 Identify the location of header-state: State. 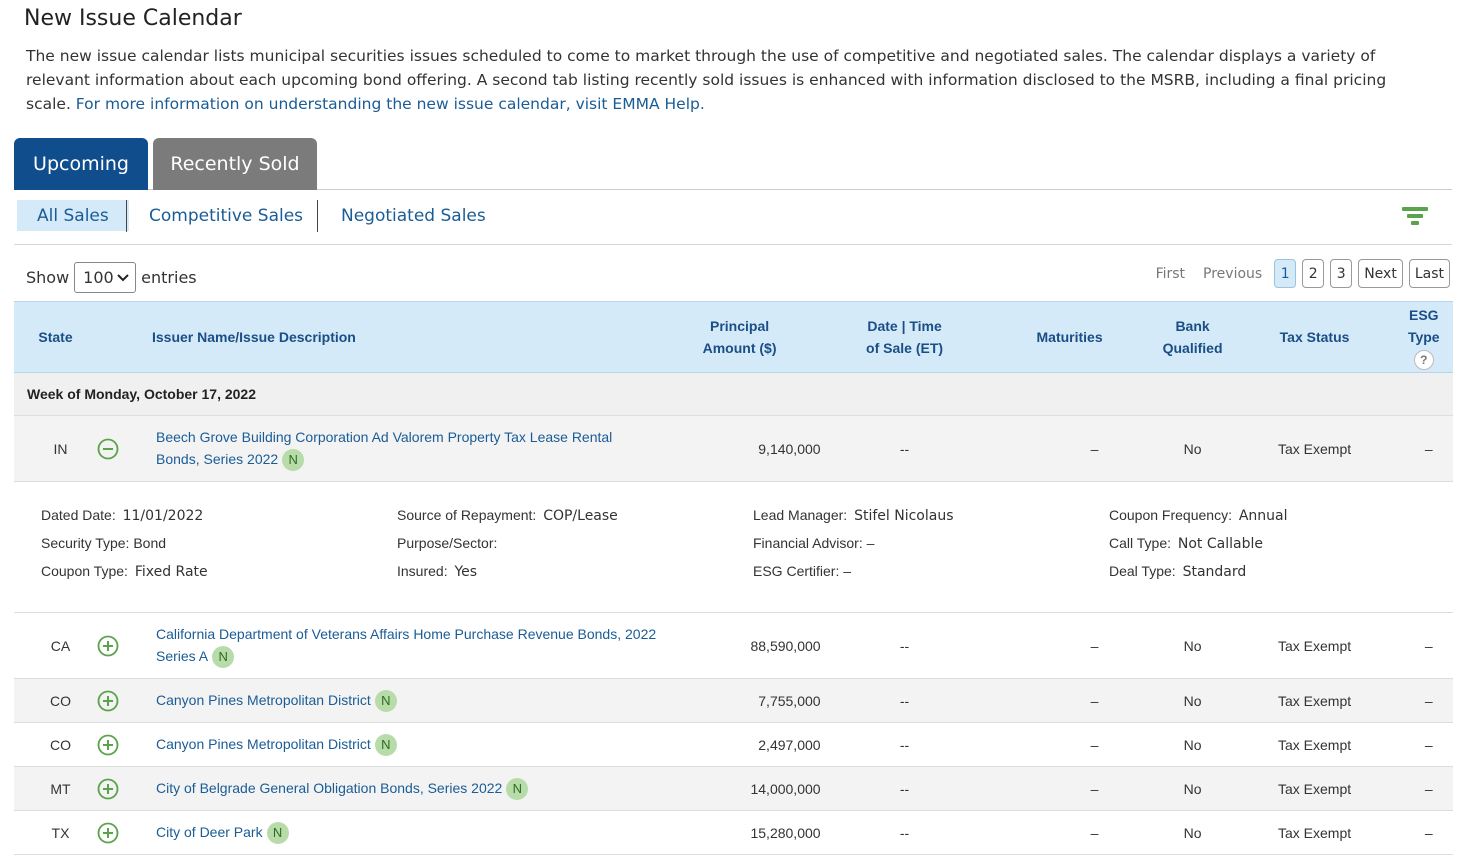
(55, 337).